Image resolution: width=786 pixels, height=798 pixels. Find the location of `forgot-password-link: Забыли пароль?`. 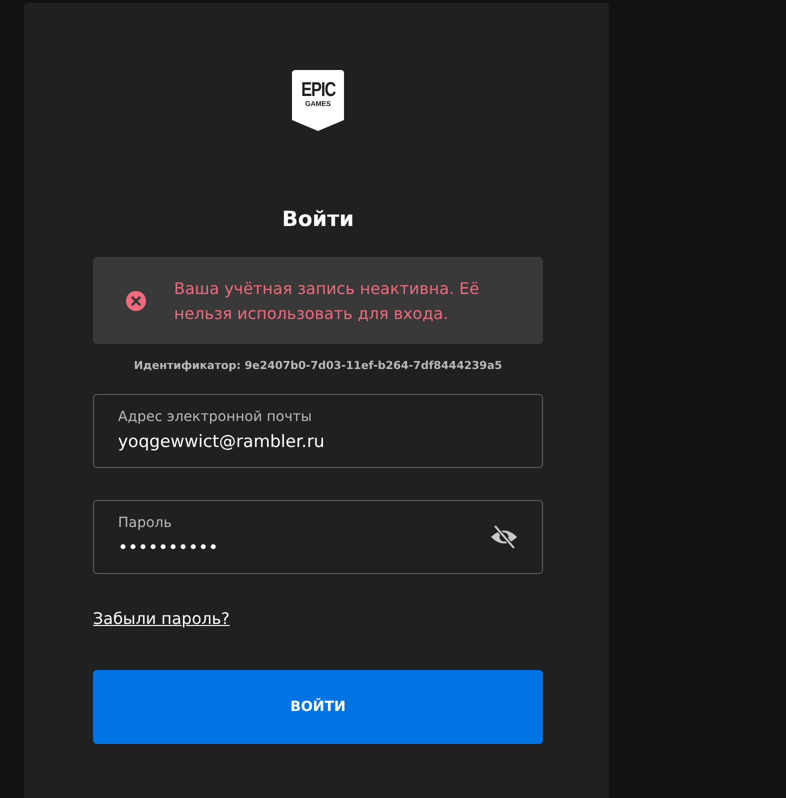

forgot-password-link: Забыли пароль? is located at coordinates (161, 619).